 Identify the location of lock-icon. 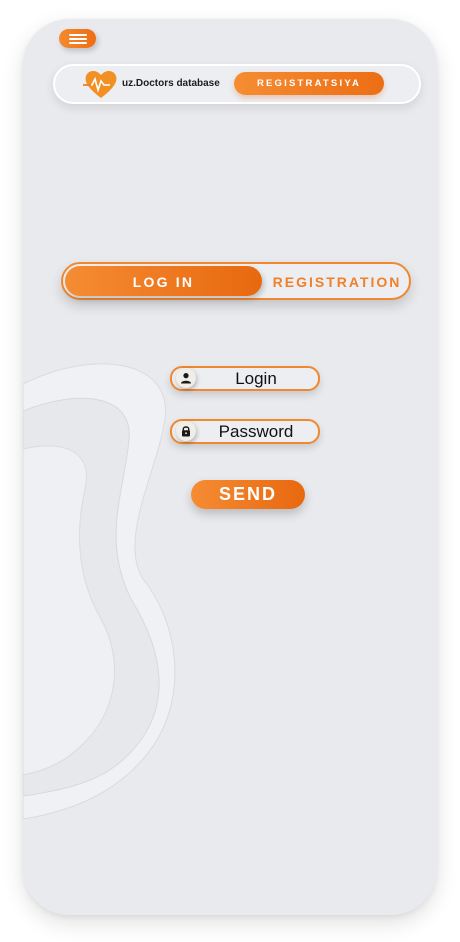
(186, 431).